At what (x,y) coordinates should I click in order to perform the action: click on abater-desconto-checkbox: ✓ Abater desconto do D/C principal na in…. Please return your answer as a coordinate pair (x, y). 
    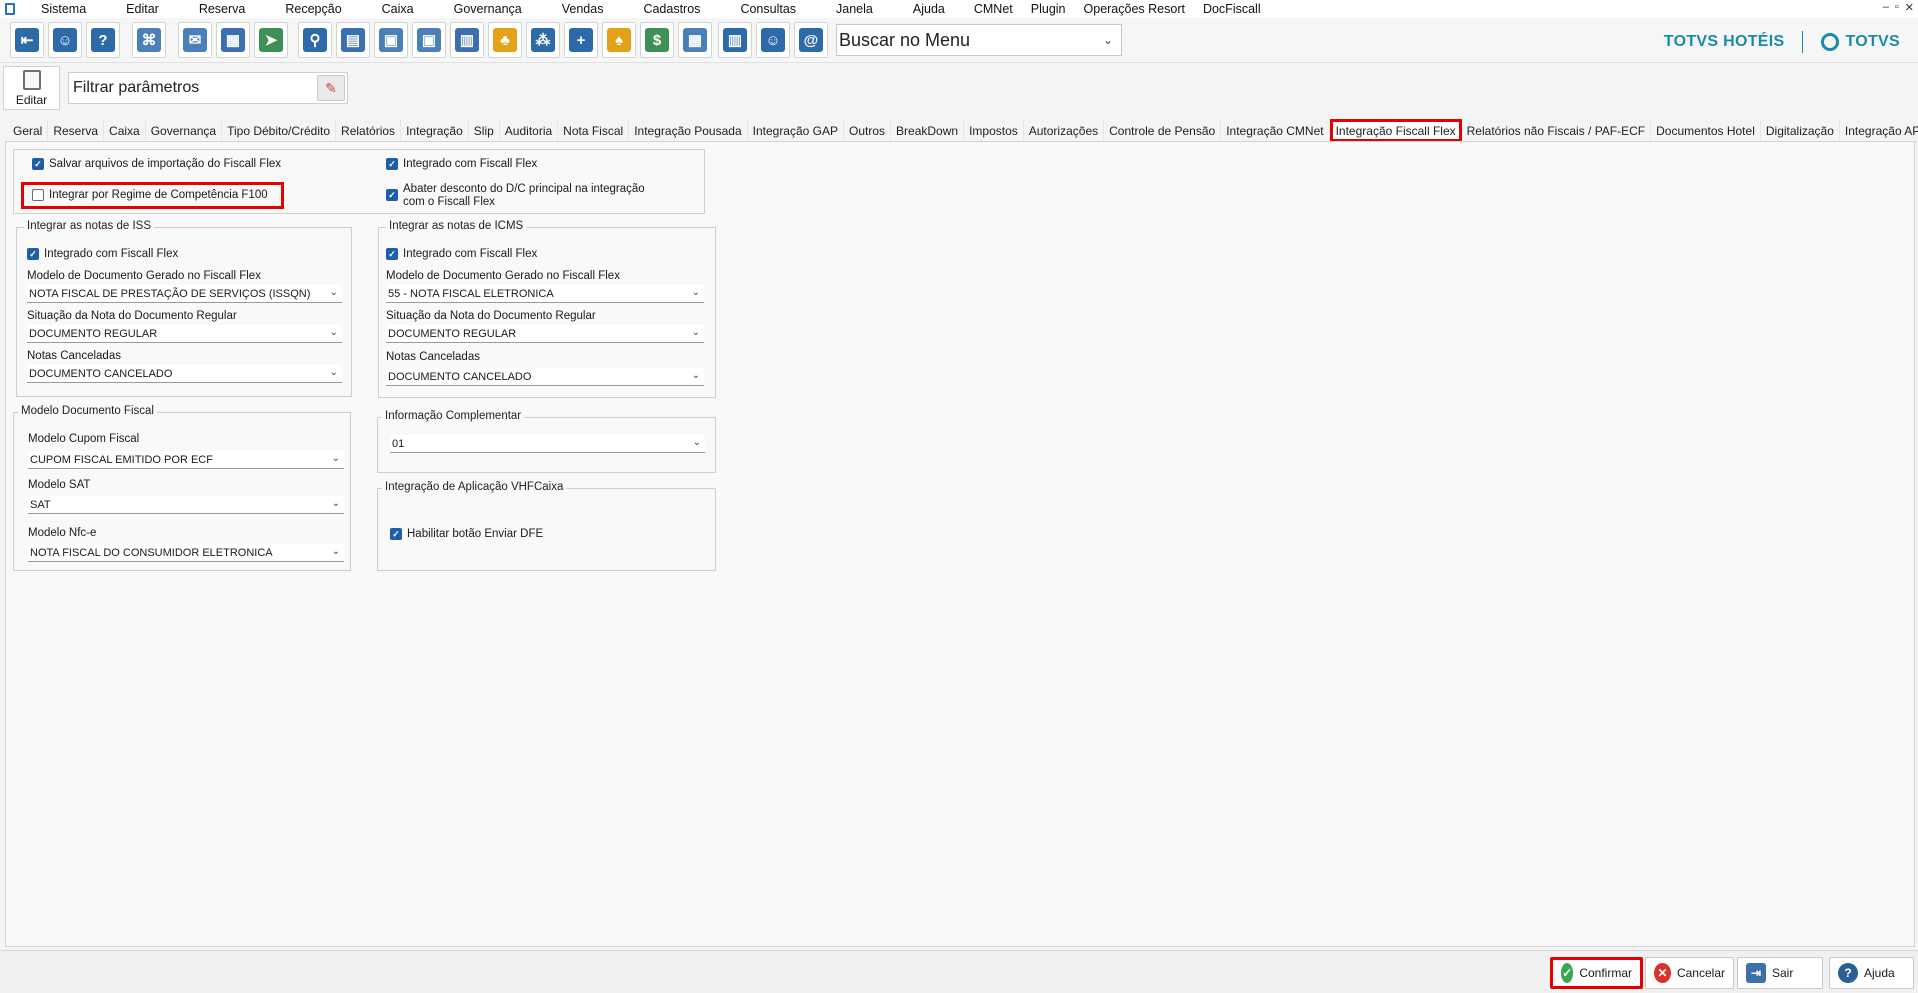
    Looking at the image, I should click on (515, 196).